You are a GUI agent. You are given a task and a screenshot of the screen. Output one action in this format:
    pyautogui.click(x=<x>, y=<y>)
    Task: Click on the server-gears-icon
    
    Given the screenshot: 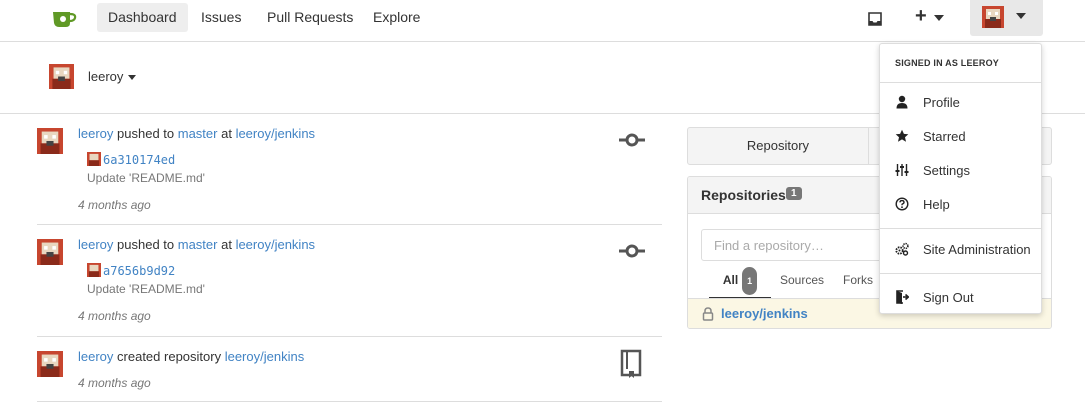 What is the action you would take?
    pyautogui.click(x=902, y=249)
    